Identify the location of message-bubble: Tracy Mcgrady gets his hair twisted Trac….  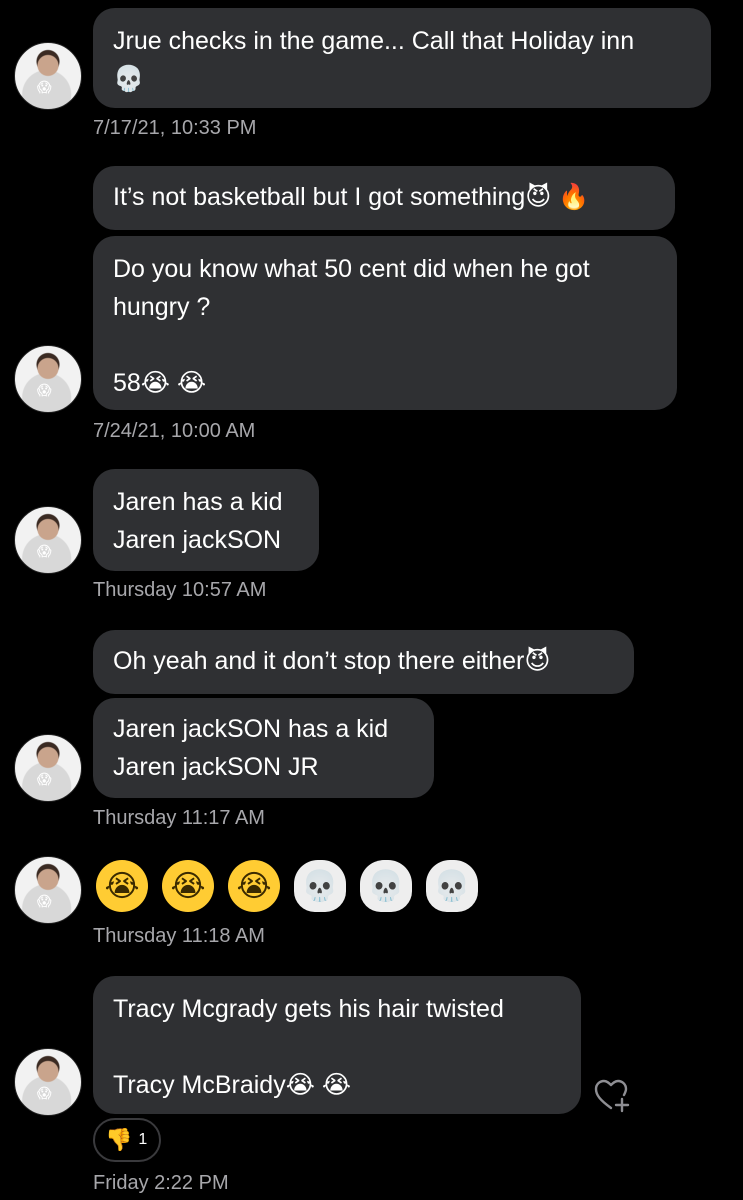
(337, 1045).